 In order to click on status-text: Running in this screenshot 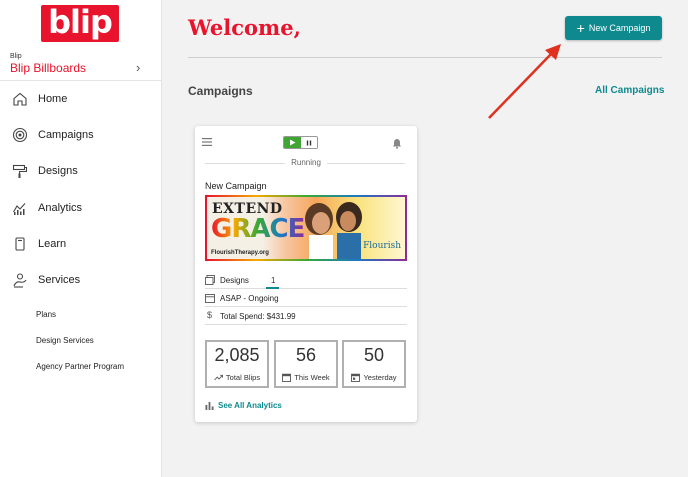, I will do `click(306, 162)`.